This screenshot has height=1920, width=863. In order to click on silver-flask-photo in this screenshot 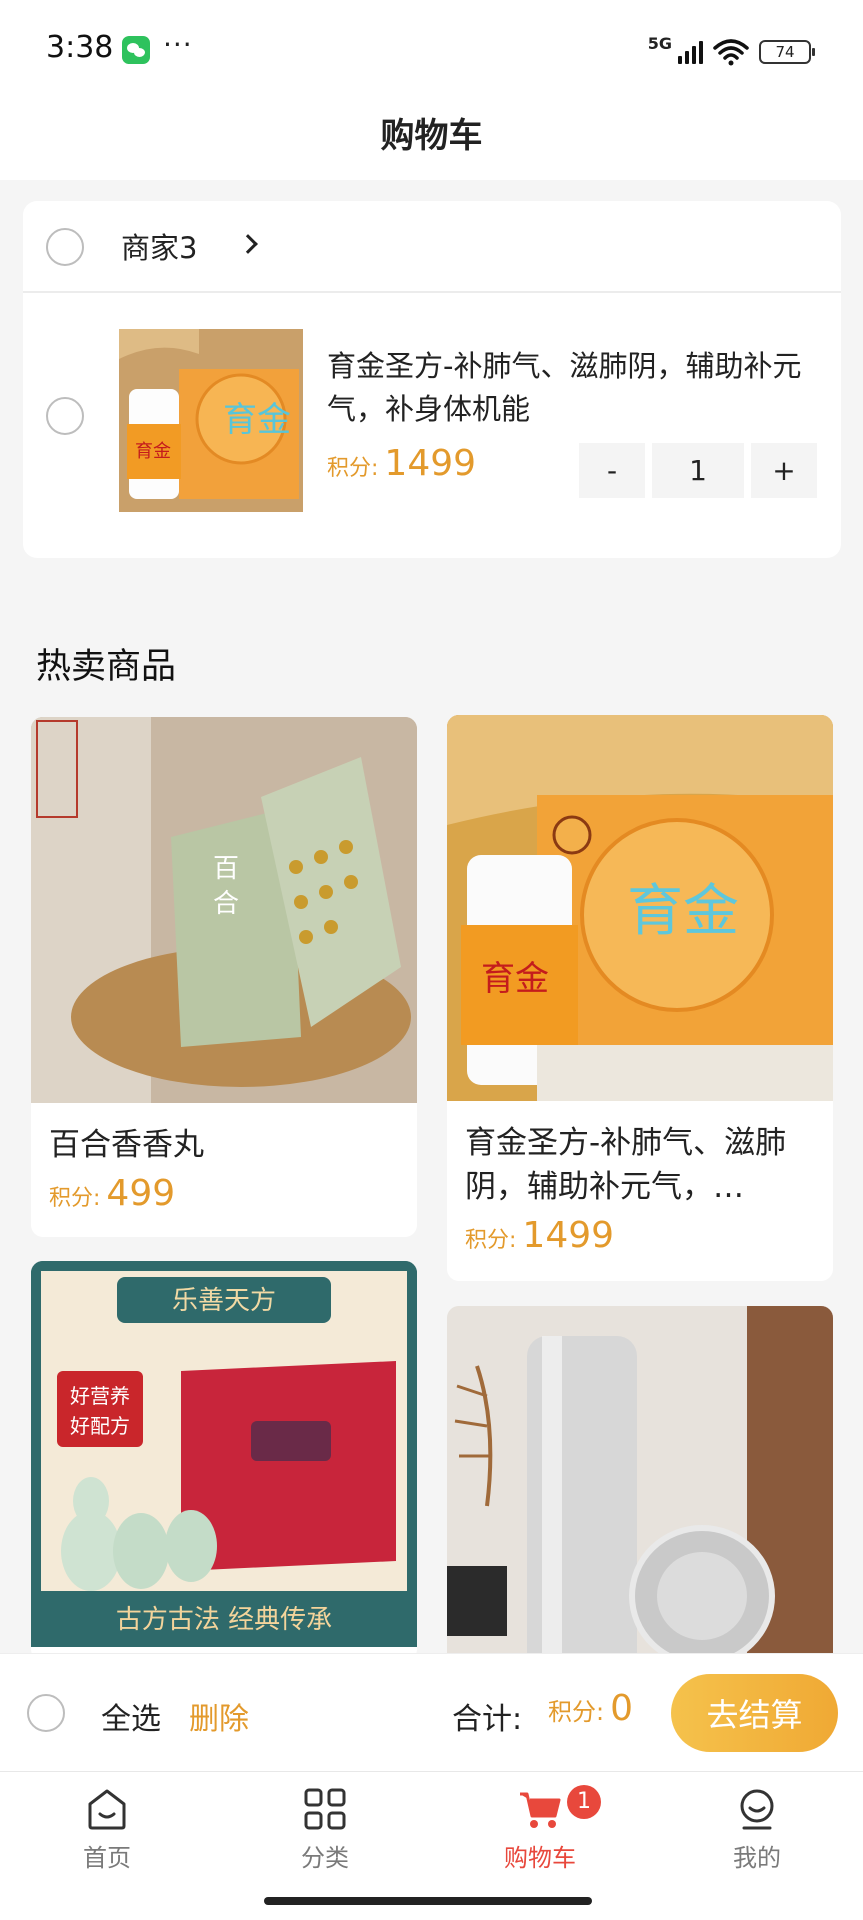, I will do `click(640, 1486)`.